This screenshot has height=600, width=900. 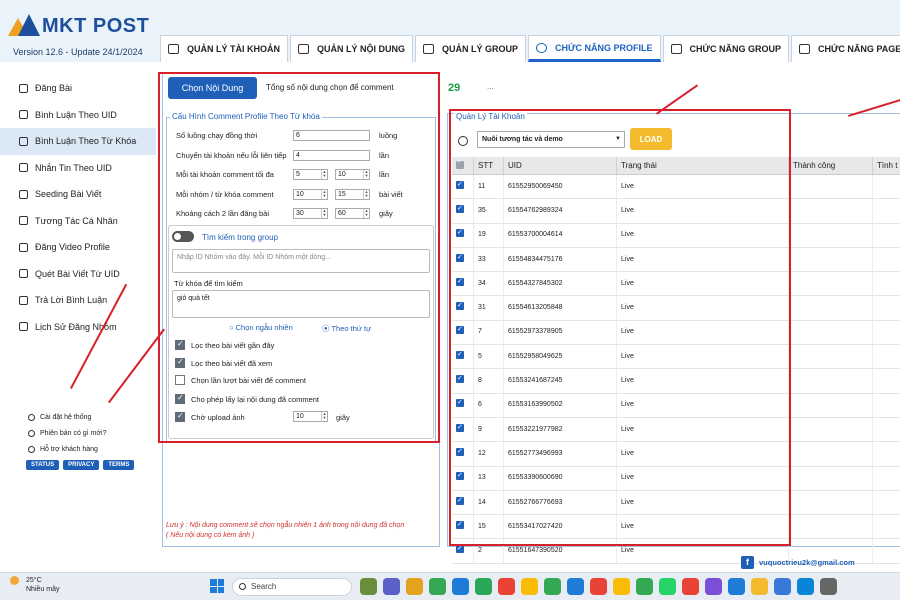 What do you see at coordinates (78, 88) in the screenshot?
I see `sidebar-item-post: Đăng Bài` at bounding box center [78, 88].